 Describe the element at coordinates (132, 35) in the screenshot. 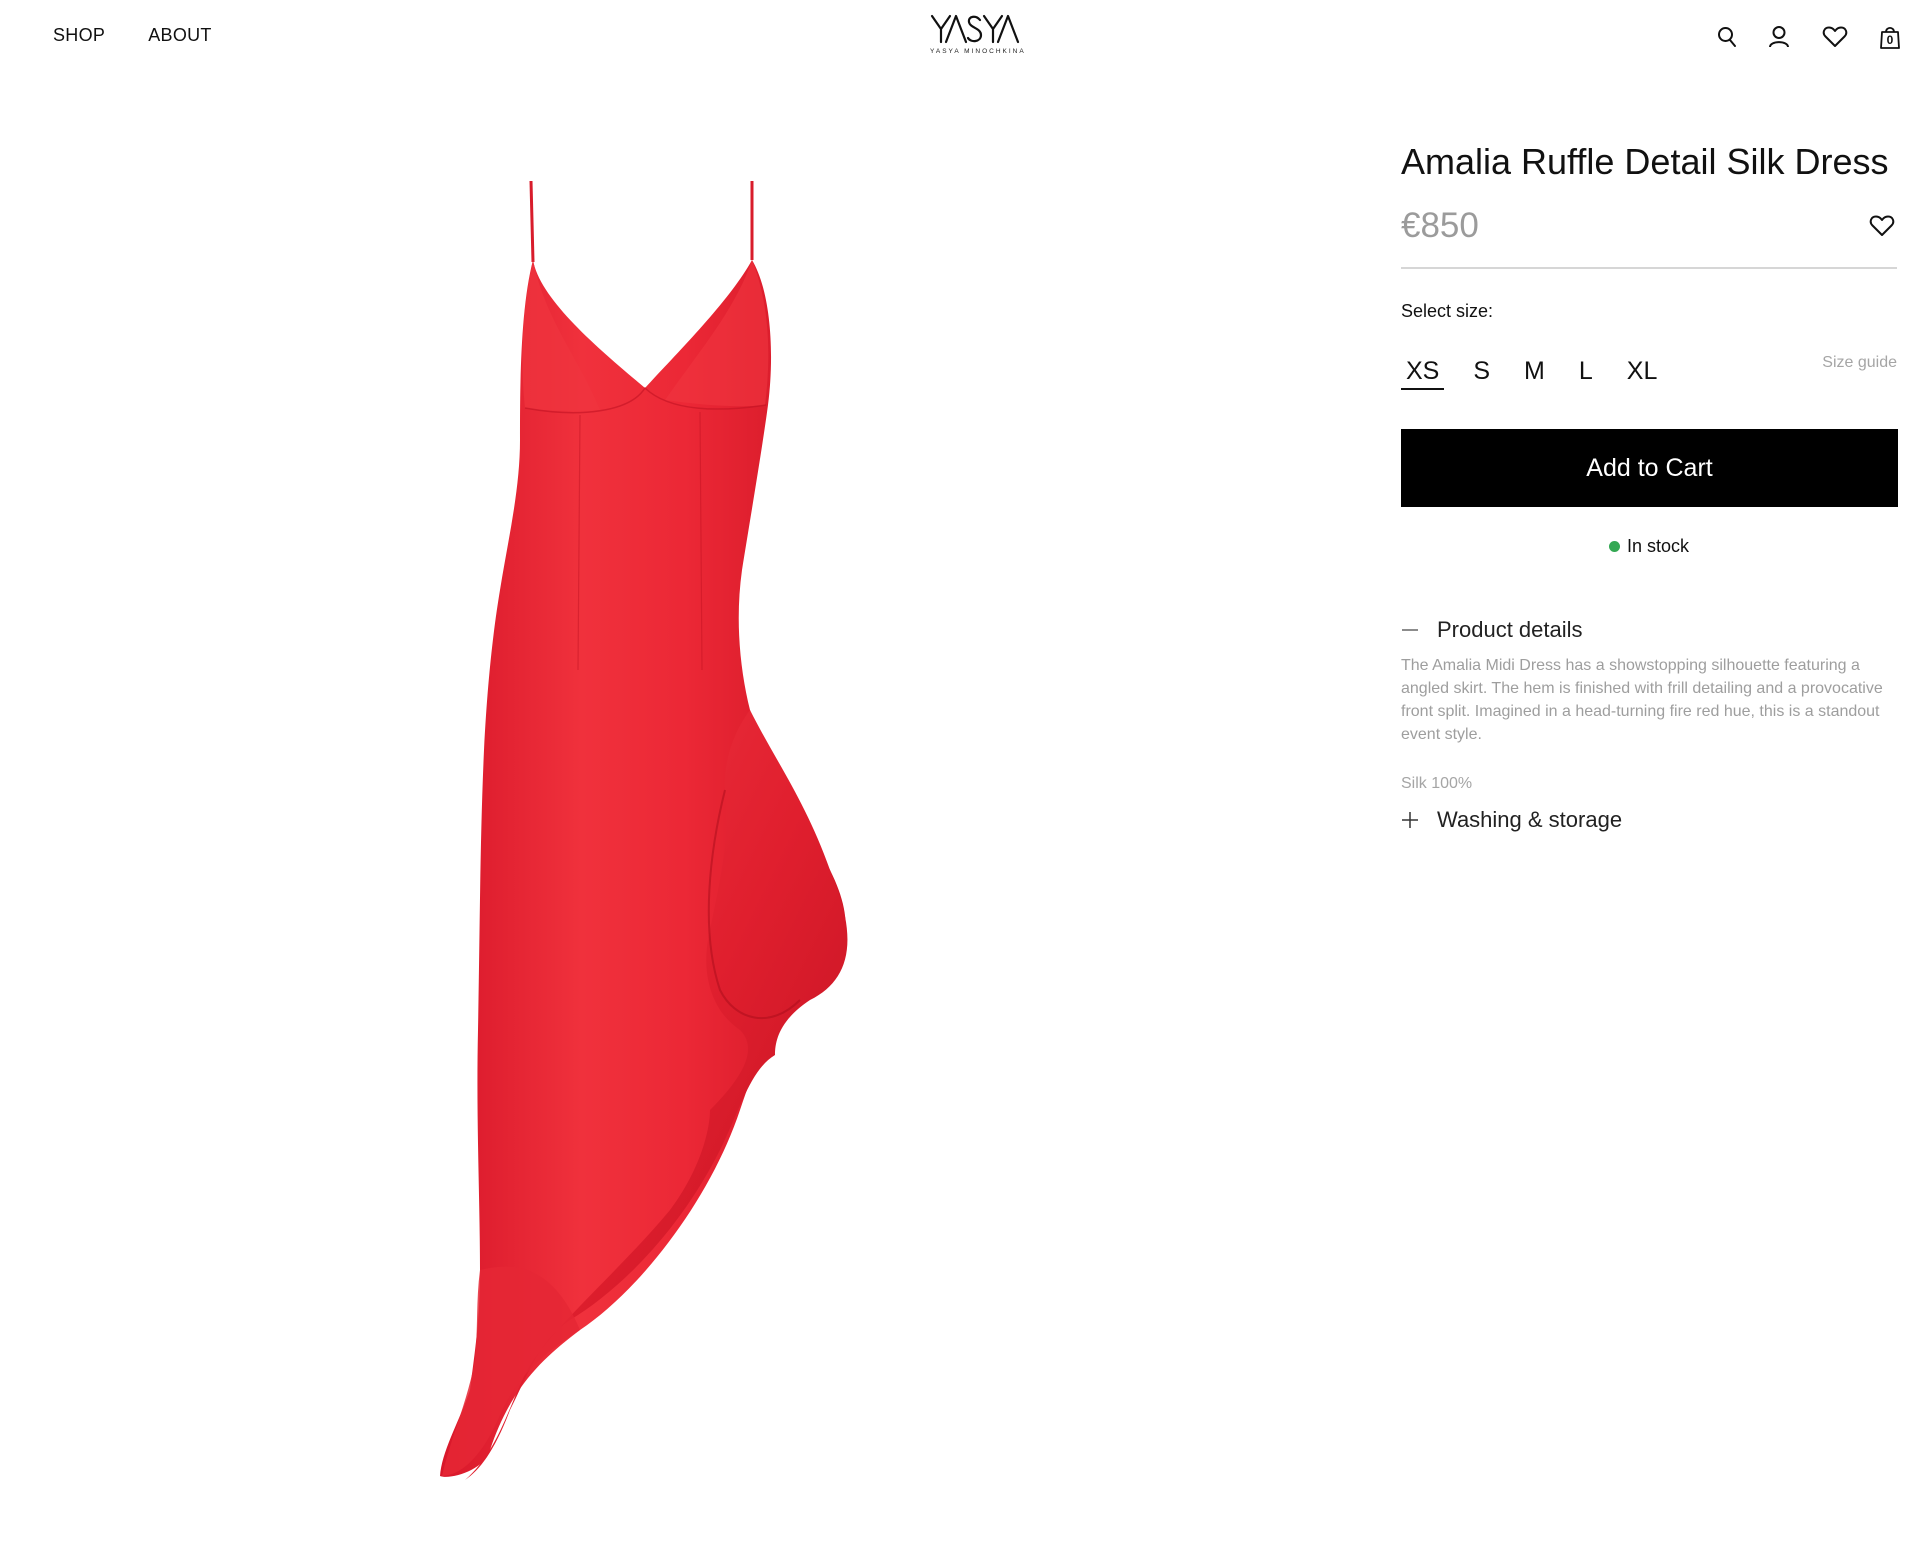

I see `main-nav: SHOP ABOUT` at that location.